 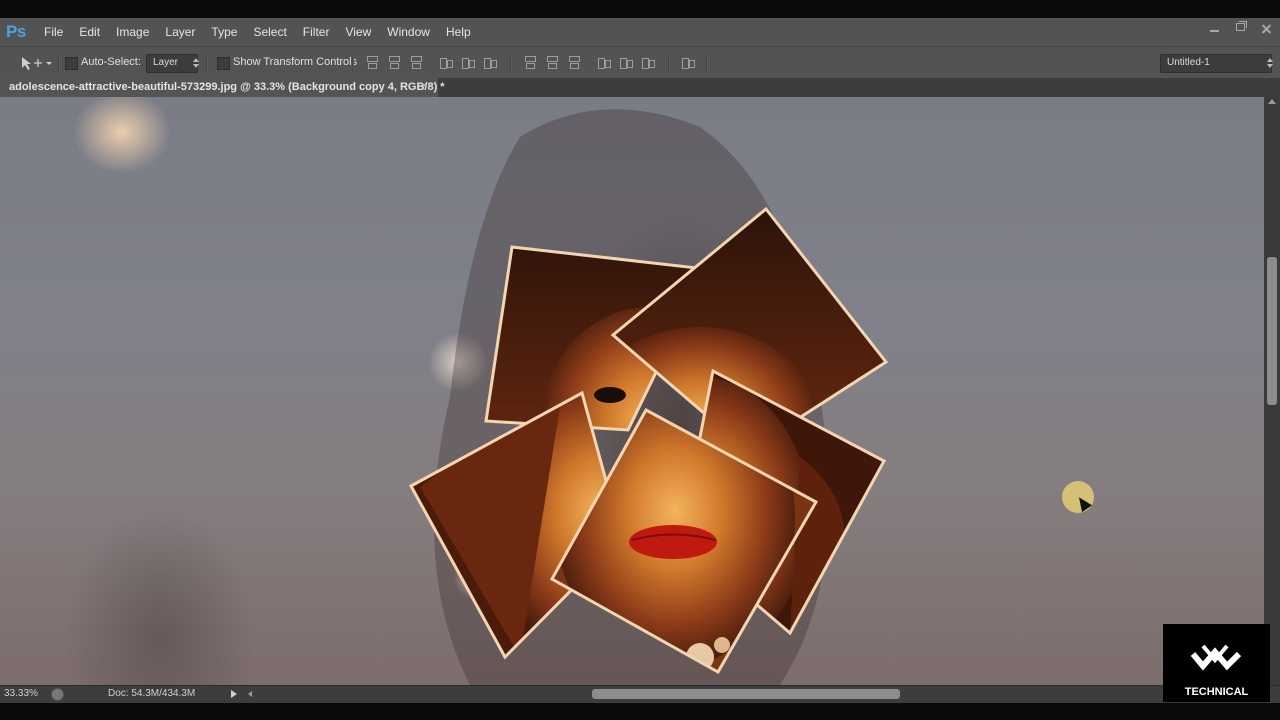 I want to click on zoom-level: 33.33%, so click(x=21, y=693).